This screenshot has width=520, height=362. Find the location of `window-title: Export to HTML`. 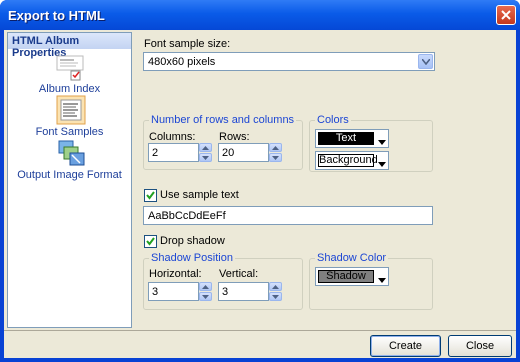

window-title: Export to HTML is located at coordinates (56, 15).